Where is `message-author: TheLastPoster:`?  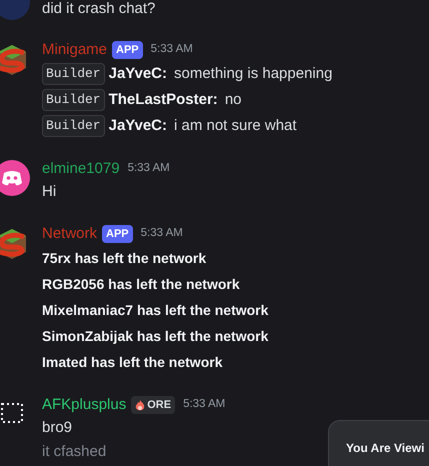
message-author: TheLastPoster: is located at coordinates (163, 100).